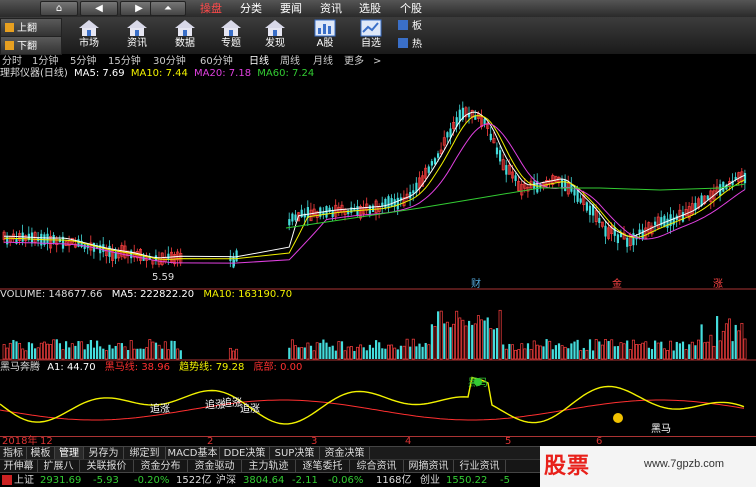  I want to click on back-arrow-icon: ◀, so click(99, 8).